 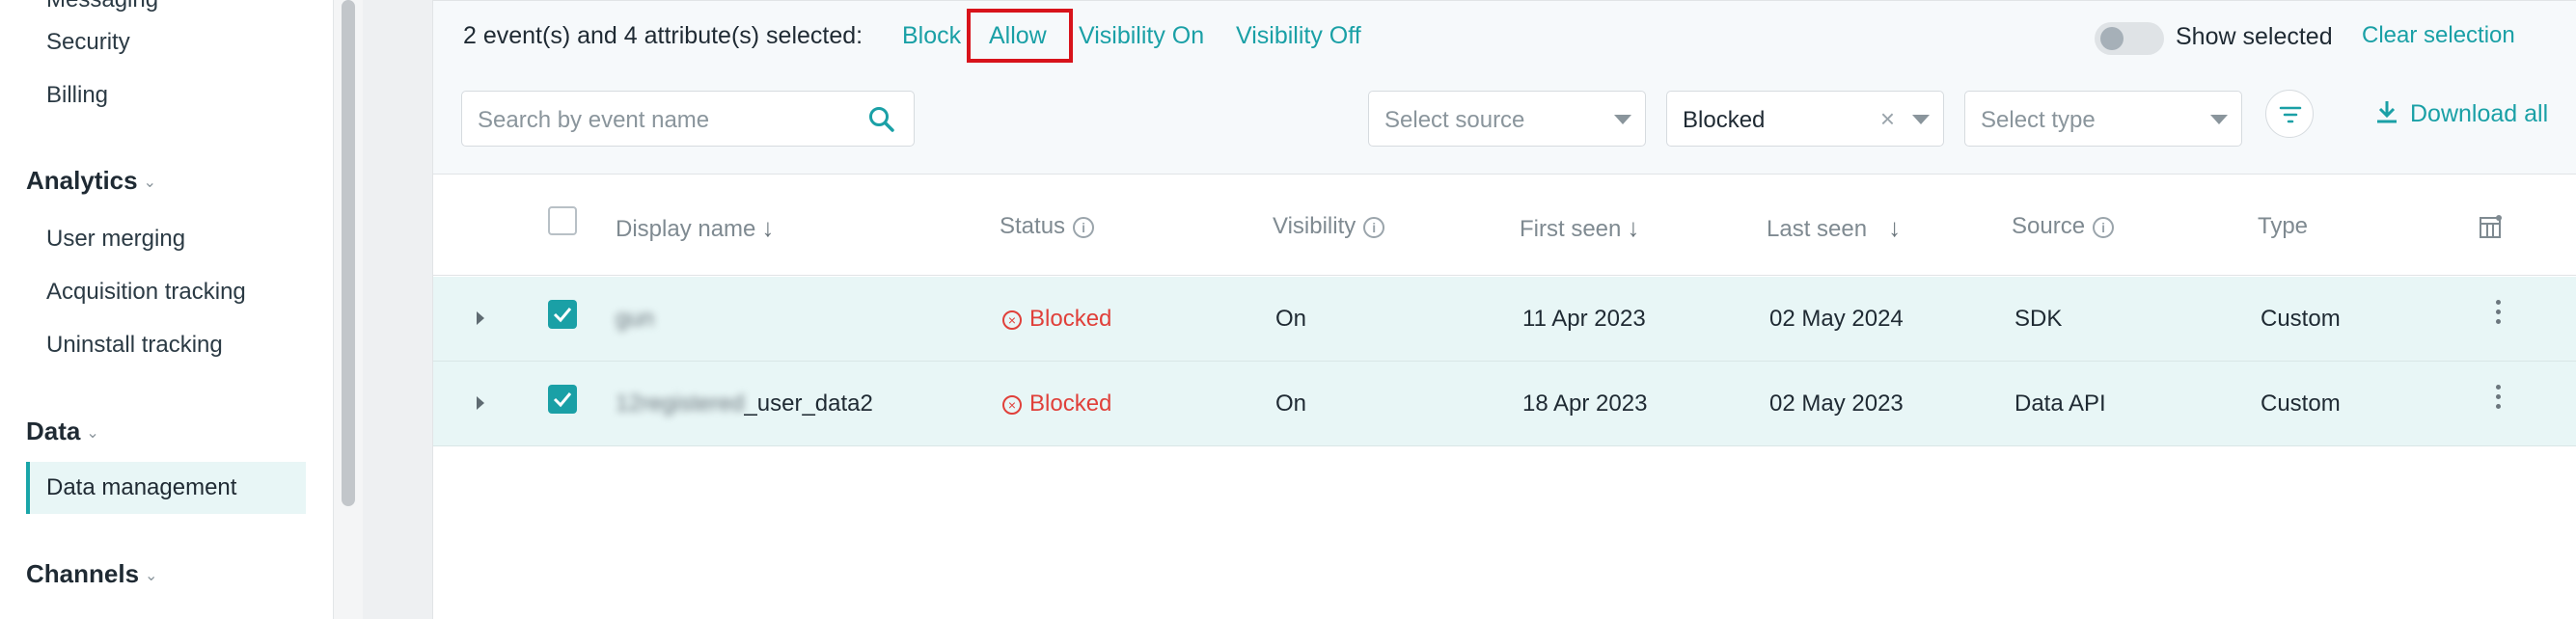 I want to click on sidebar-section-channels: Channels ⌄, so click(x=92, y=574).